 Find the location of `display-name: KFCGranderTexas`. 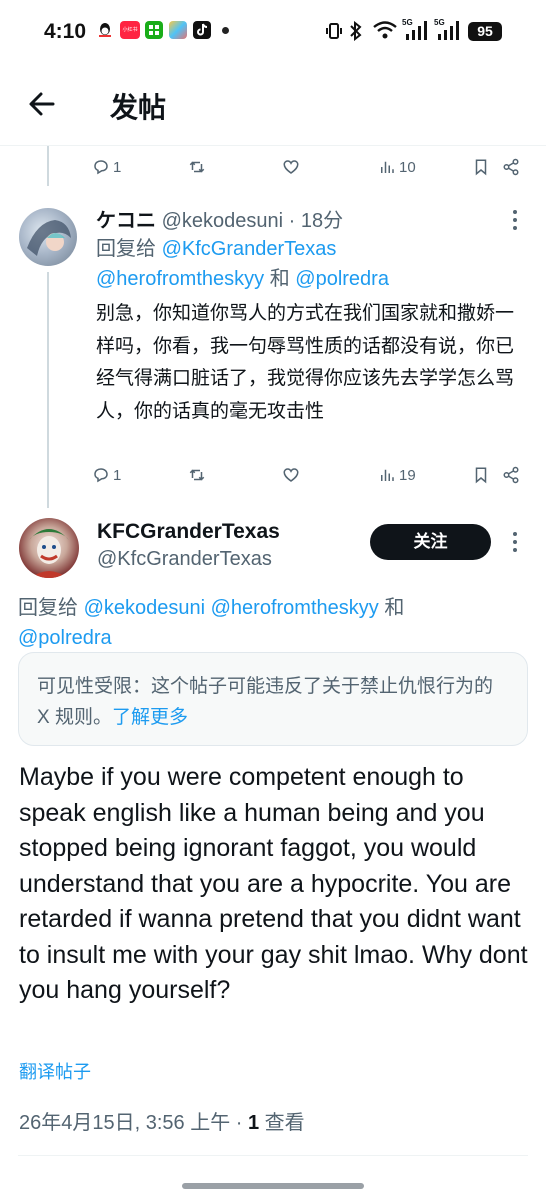

display-name: KFCGranderTexas is located at coordinates (188, 532).